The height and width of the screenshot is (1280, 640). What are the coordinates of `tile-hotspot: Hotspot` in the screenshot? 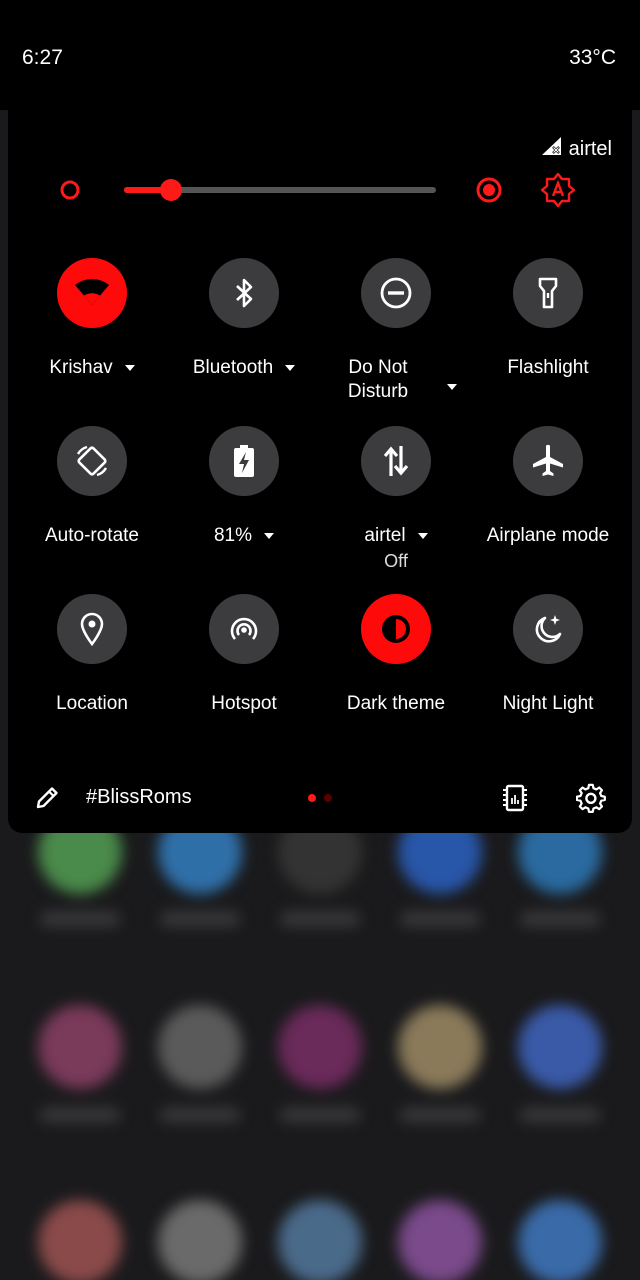 It's located at (244, 655).